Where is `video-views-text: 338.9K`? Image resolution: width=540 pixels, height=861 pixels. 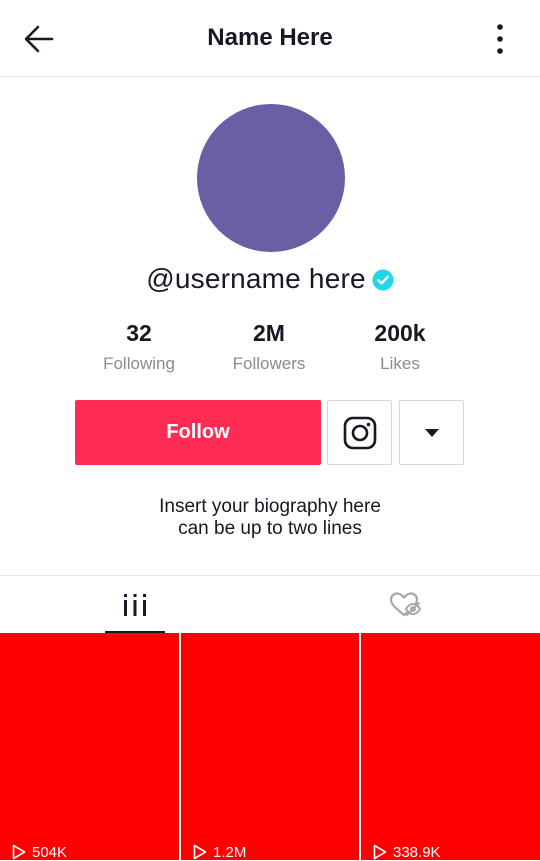 video-views-text: 338.9K is located at coordinates (417, 852).